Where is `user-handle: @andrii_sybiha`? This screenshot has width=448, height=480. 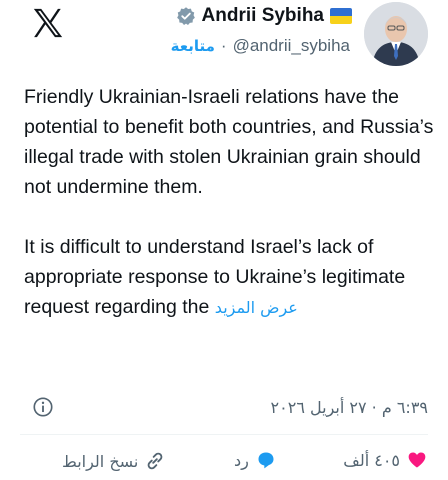
user-handle: @andrii_sybiha is located at coordinates (291, 46).